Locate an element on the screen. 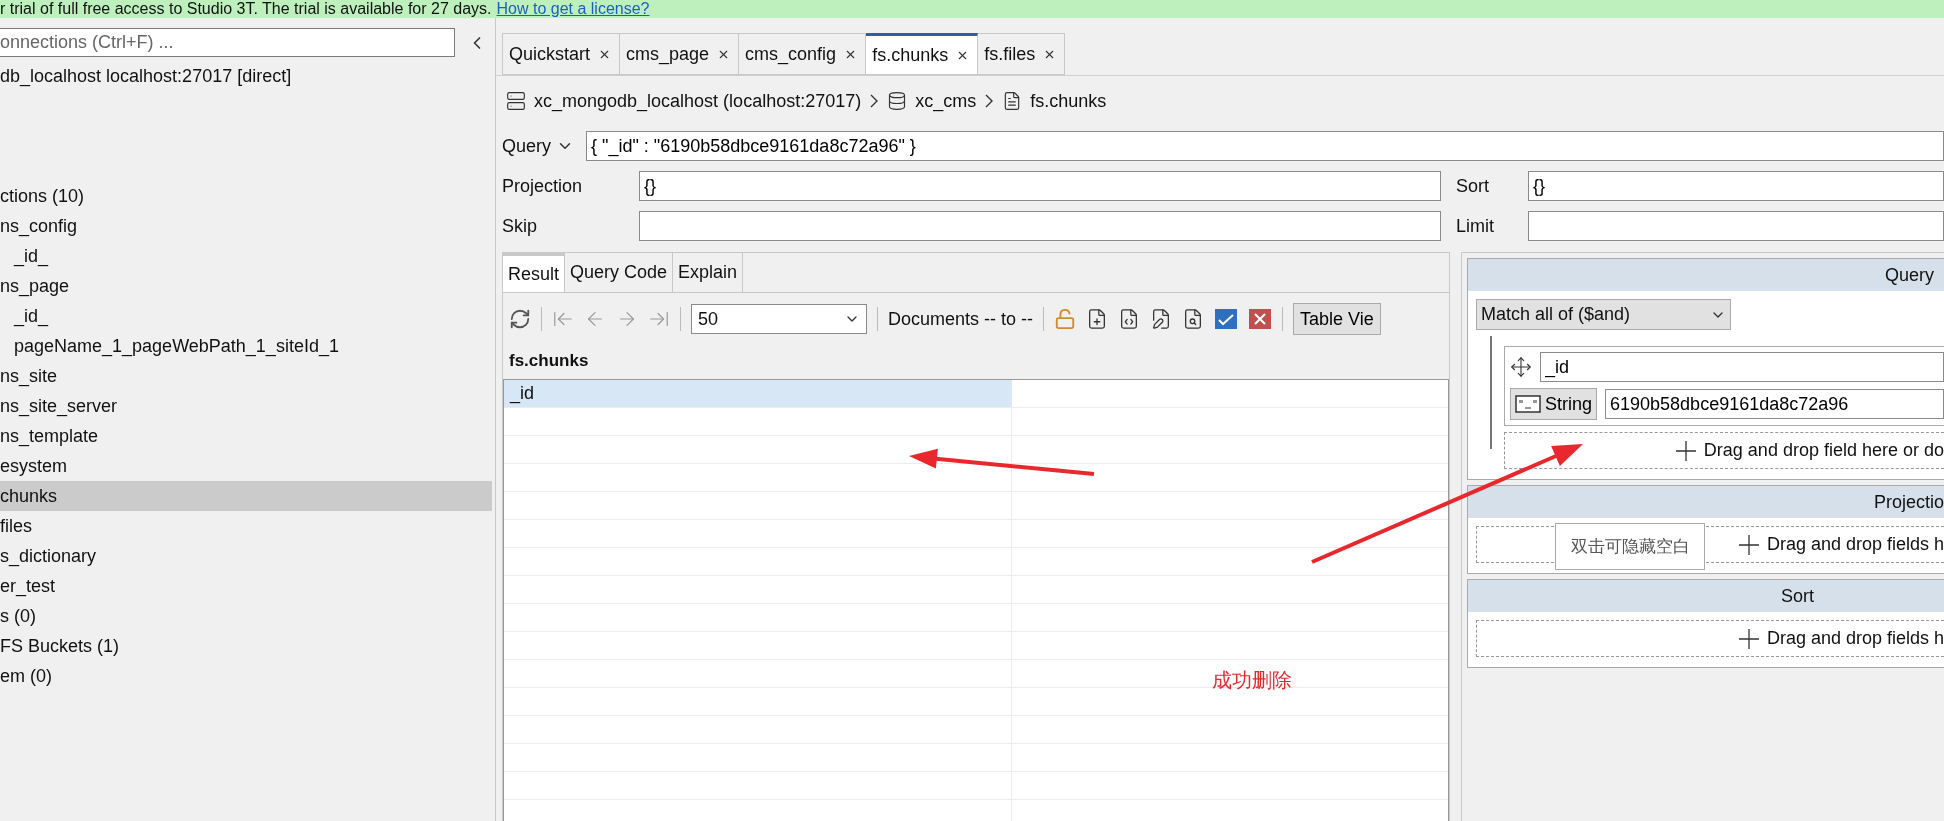  limit-label: Limit is located at coordinates (1475, 226).